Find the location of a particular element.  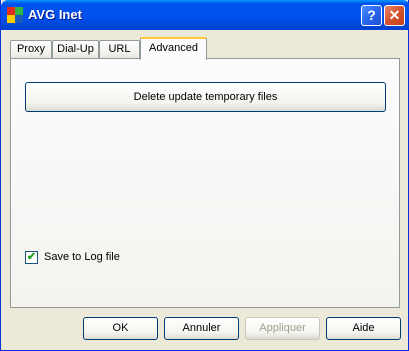

tab-dial-up: Dial-Up is located at coordinates (75, 49).